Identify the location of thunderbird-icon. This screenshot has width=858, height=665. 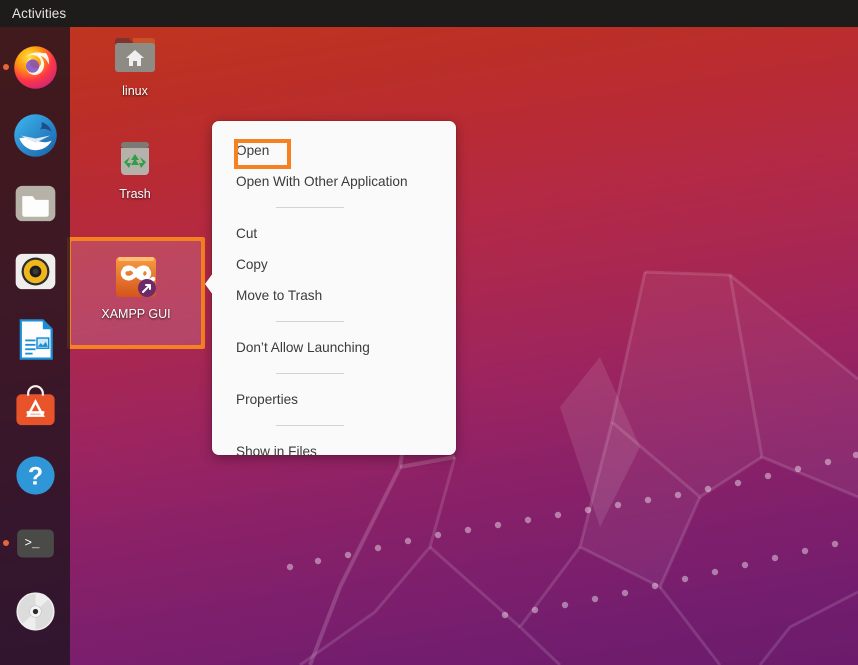
(35, 135).